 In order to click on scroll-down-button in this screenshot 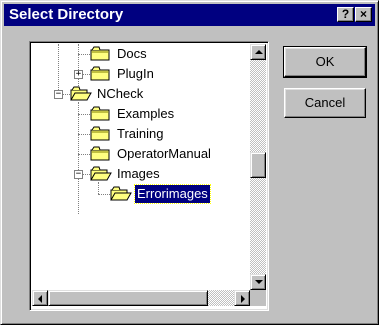, I will do `click(258, 282)`.